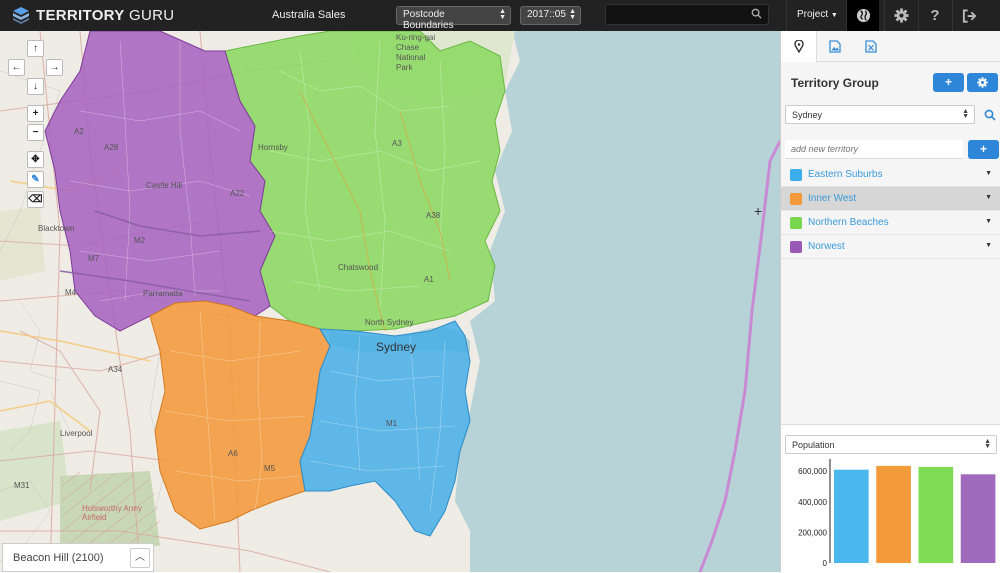  What do you see at coordinates (812, 471) in the screenshot?
I see `y-tick-label: 600,000` at bounding box center [812, 471].